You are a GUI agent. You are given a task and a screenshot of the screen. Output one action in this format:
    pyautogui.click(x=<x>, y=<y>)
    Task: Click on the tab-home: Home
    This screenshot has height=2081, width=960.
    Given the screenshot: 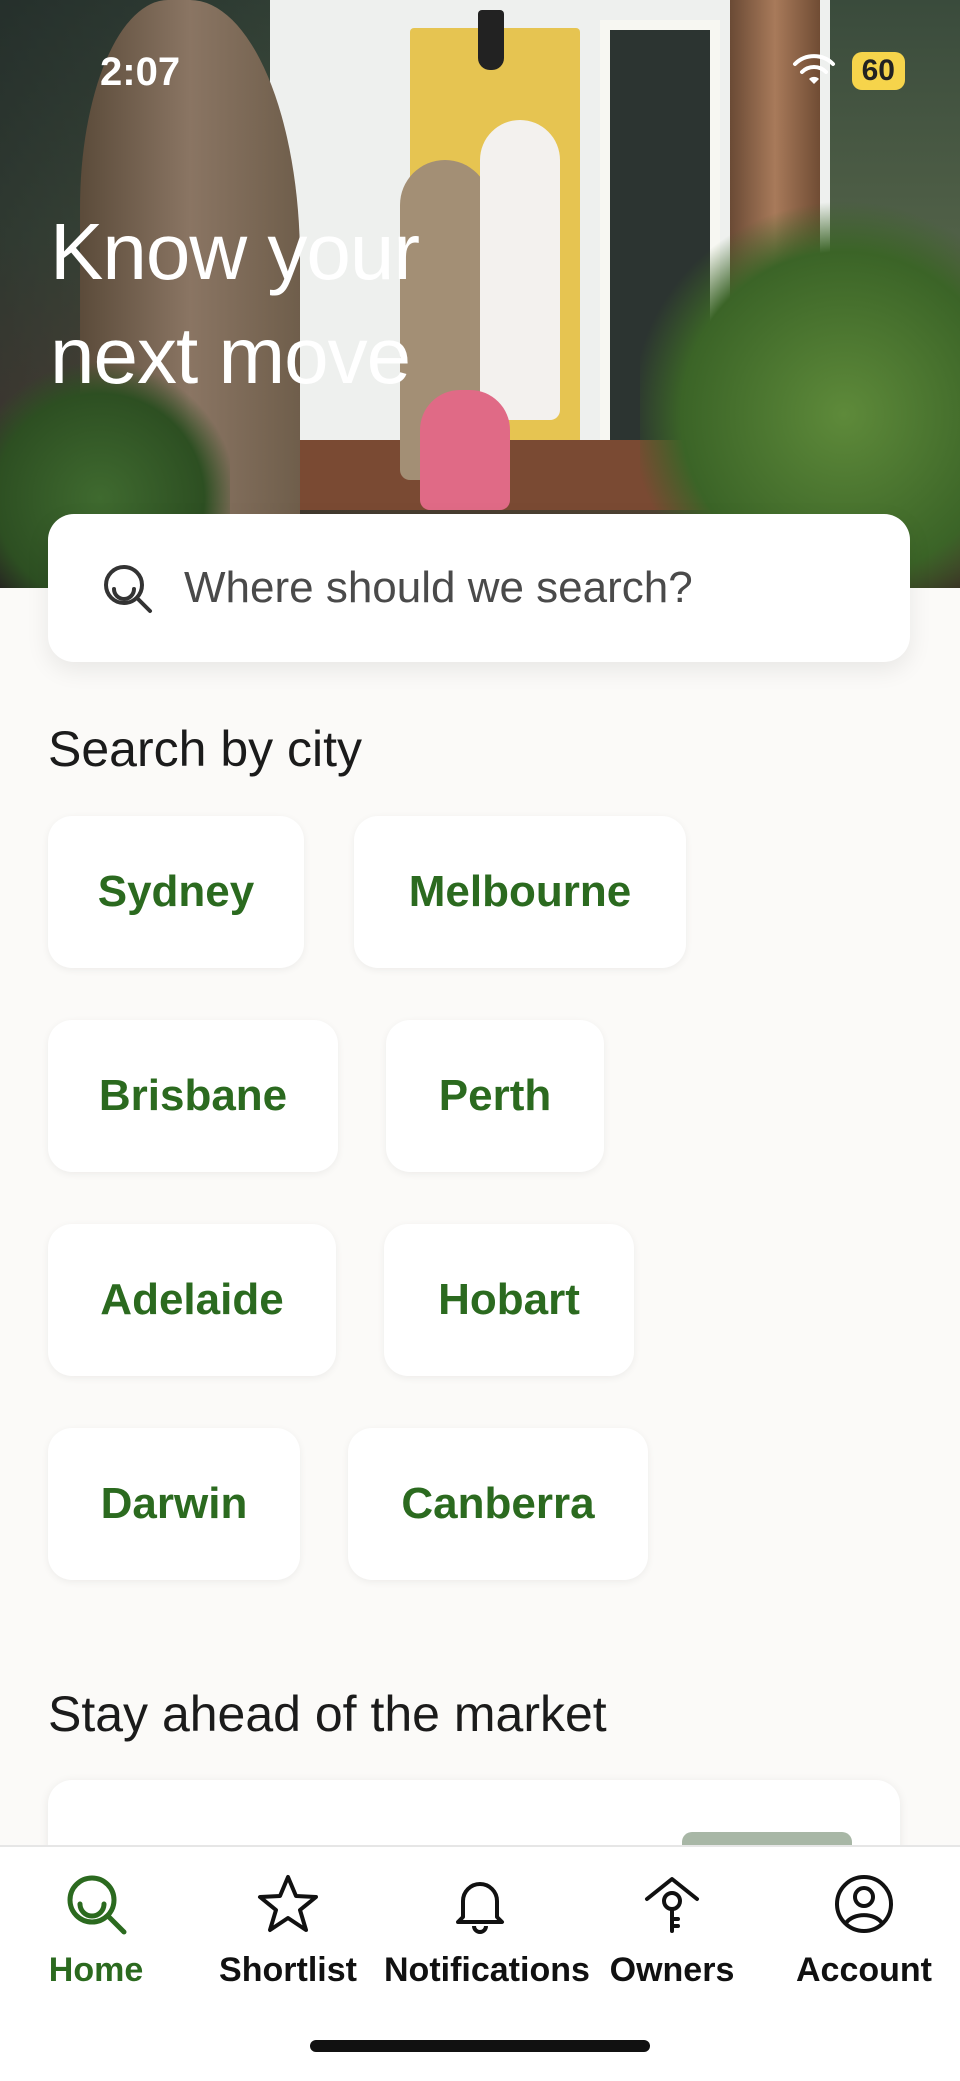 What is the action you would take?
    pyautogui.click(x=96, y=1930)
    